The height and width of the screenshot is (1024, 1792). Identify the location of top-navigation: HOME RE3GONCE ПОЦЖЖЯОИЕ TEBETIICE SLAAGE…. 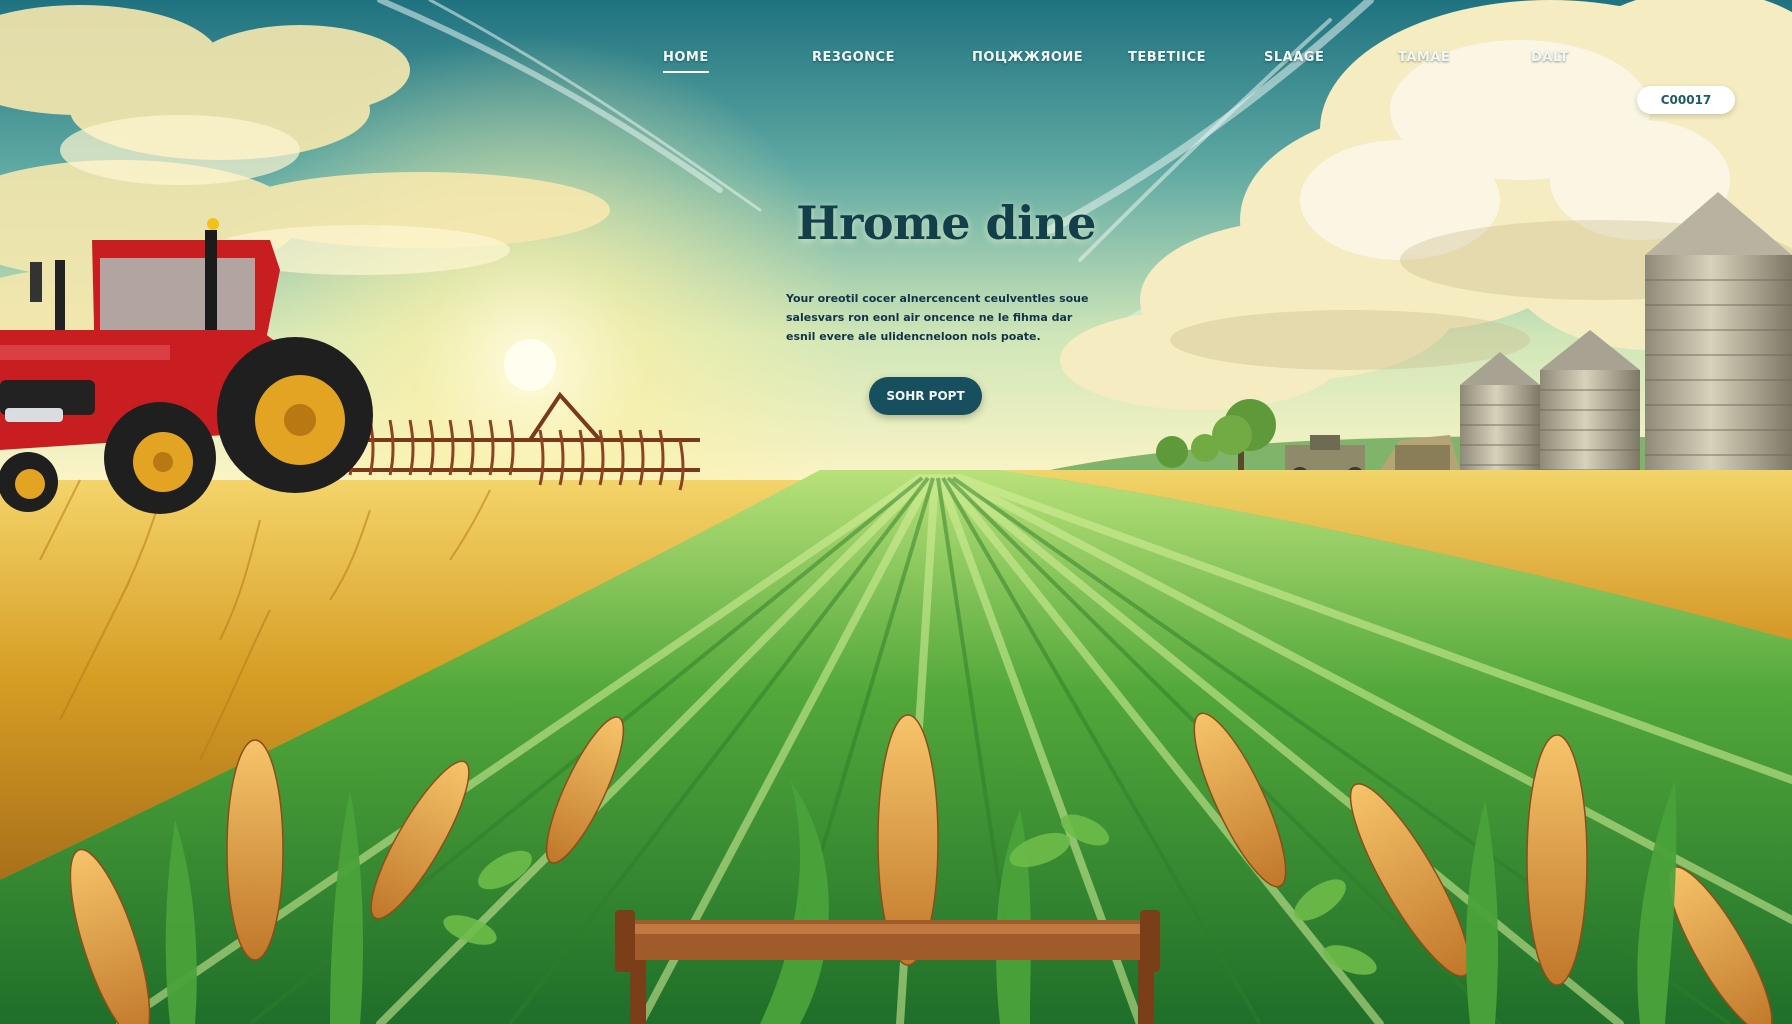
(896, 77).